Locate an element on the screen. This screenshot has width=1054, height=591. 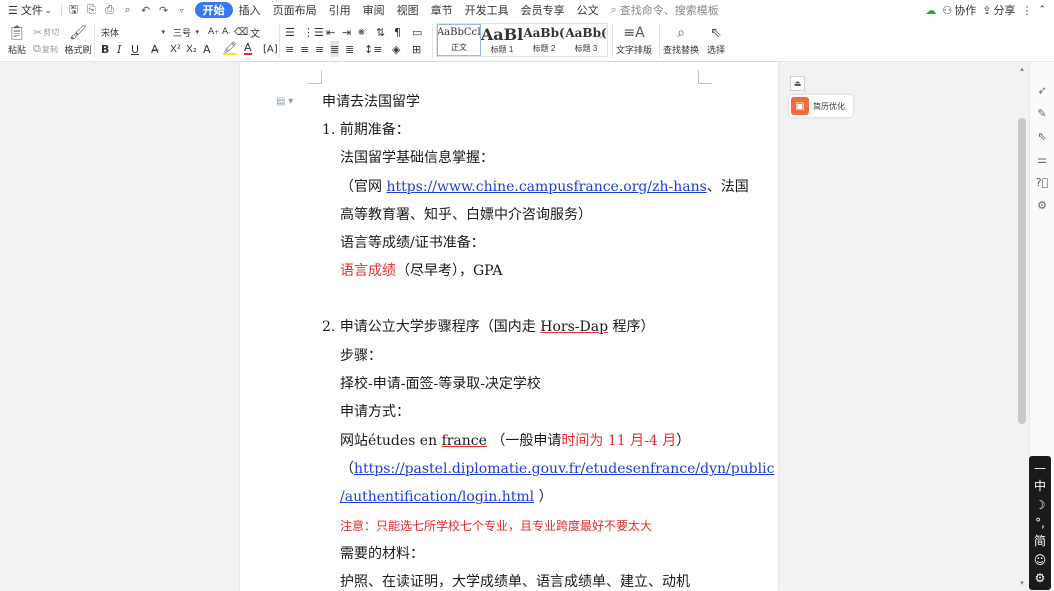
pastel-link-continued: /authentification/login.html is located at coordinates (437, 497).